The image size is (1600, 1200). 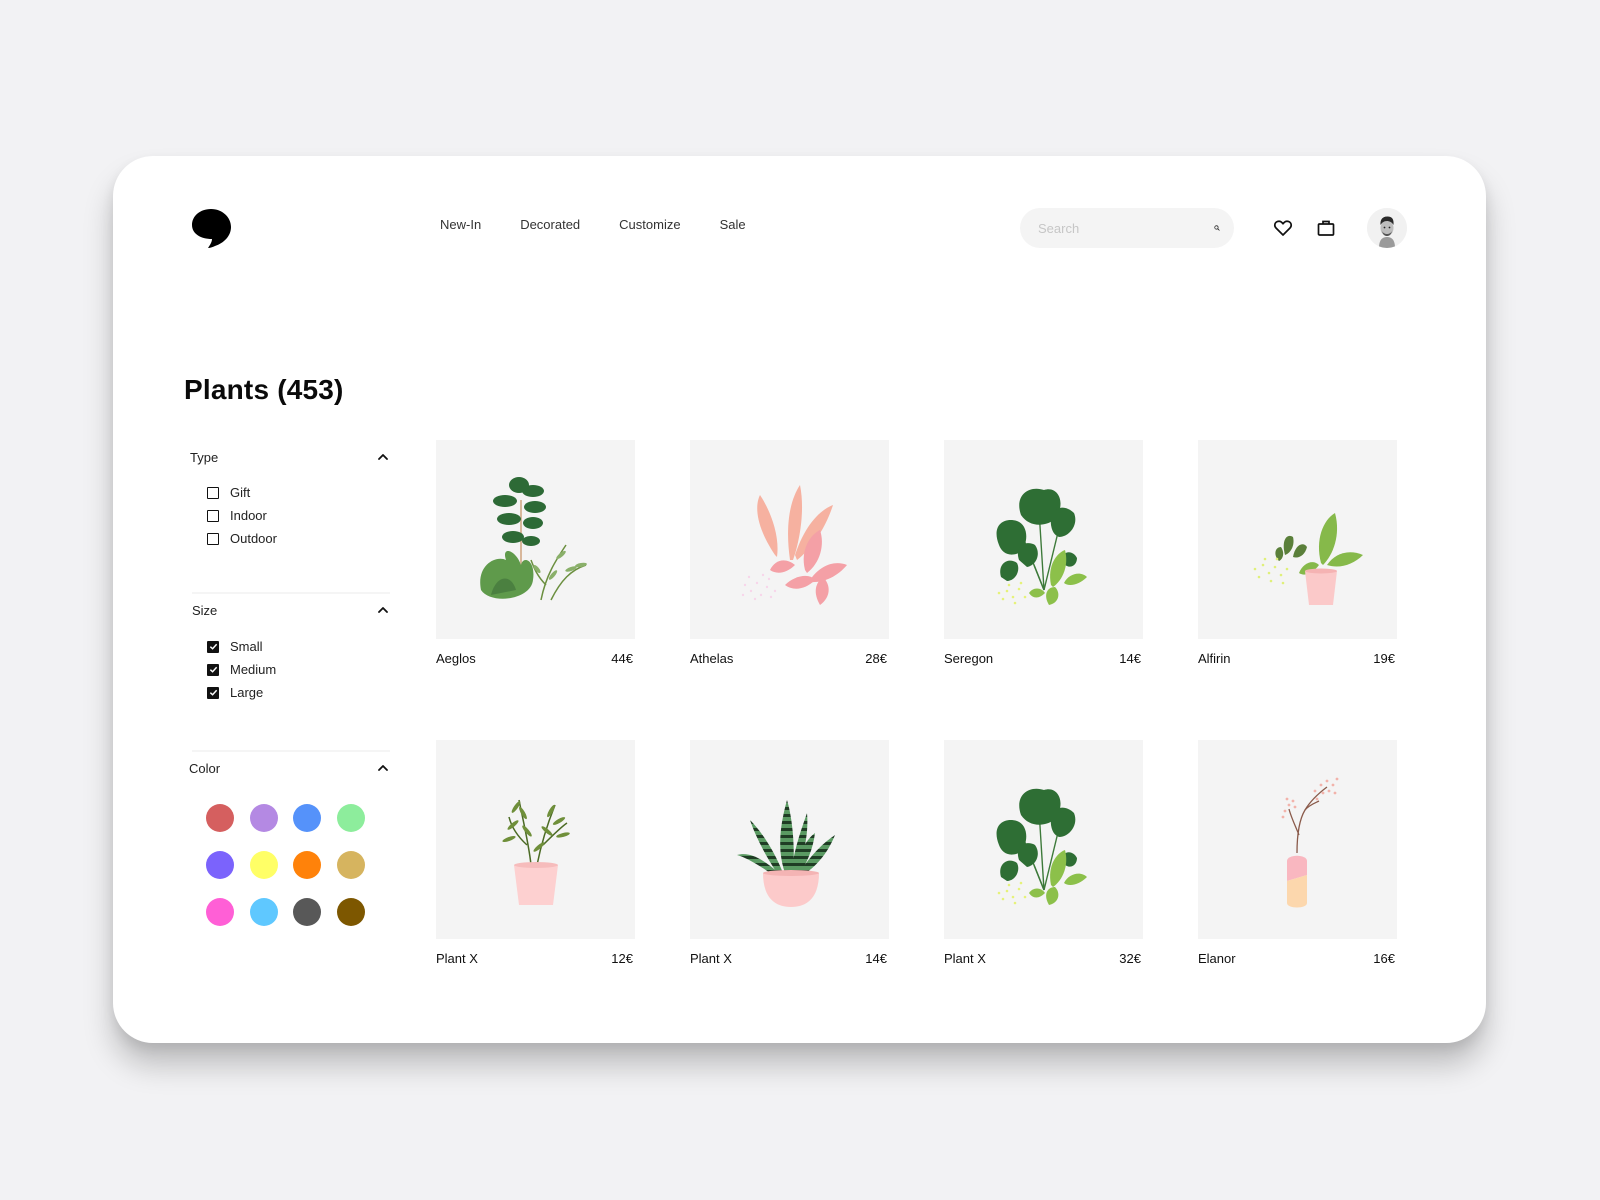 I want to click on filter-size-options: Small Medium Large, so click(x=290, y=669).